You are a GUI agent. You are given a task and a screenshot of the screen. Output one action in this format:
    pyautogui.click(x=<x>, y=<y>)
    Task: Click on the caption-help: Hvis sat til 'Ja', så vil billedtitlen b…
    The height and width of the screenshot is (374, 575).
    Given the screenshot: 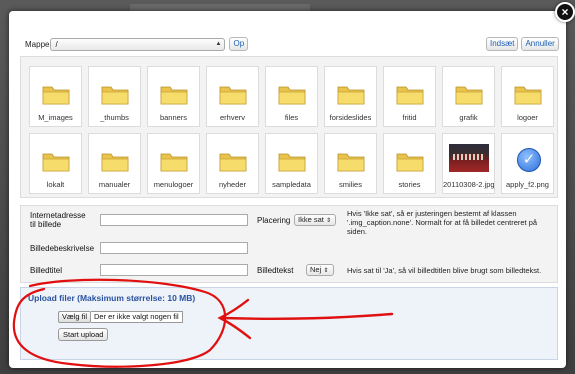 What is the action you would take?
    pyautogui.click(x=444, y=270)
    